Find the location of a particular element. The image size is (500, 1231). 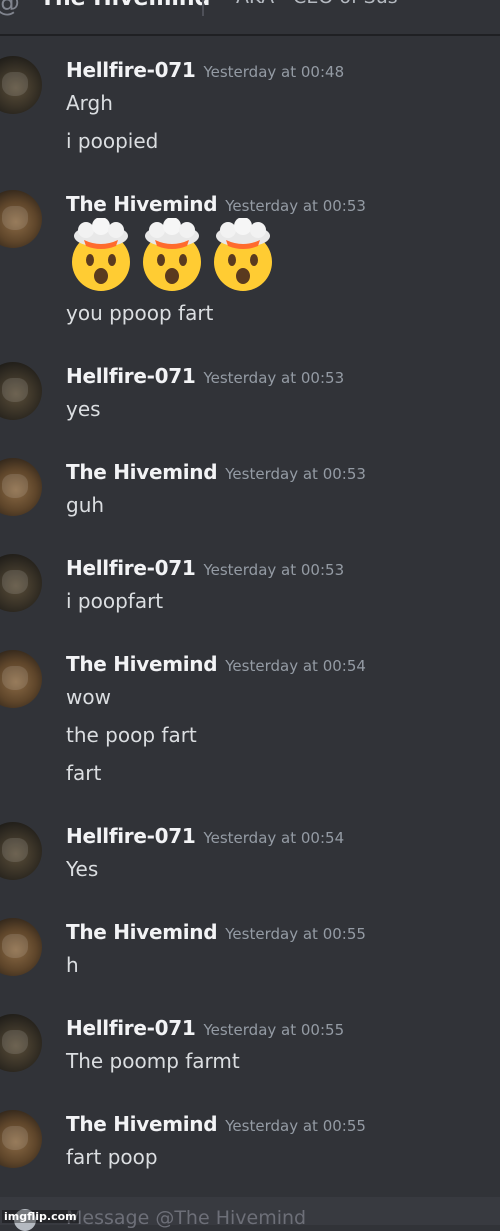

message-text: fart is located at coordinates (84, 773).